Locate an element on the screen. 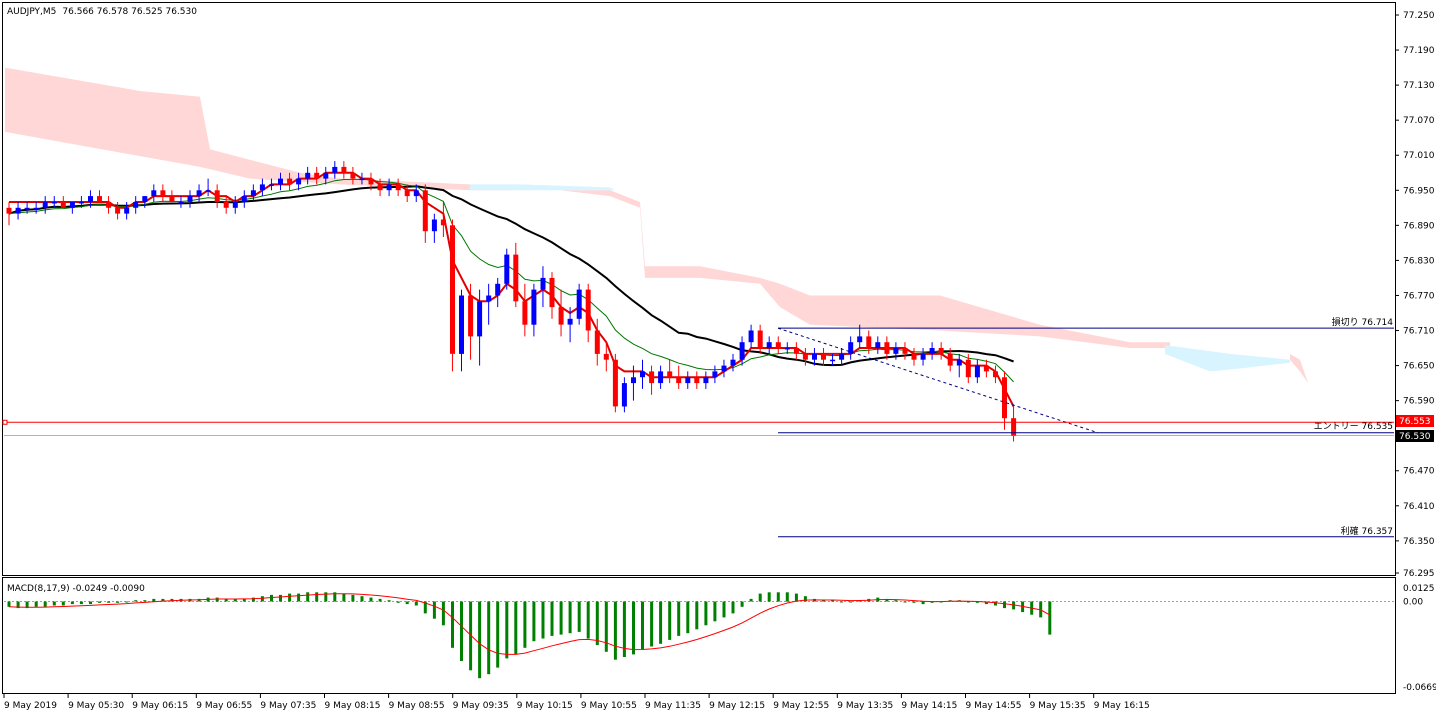 The image size is (1436, 716). price-axis-label: 76.410 is located at coordinates (1419, 507).